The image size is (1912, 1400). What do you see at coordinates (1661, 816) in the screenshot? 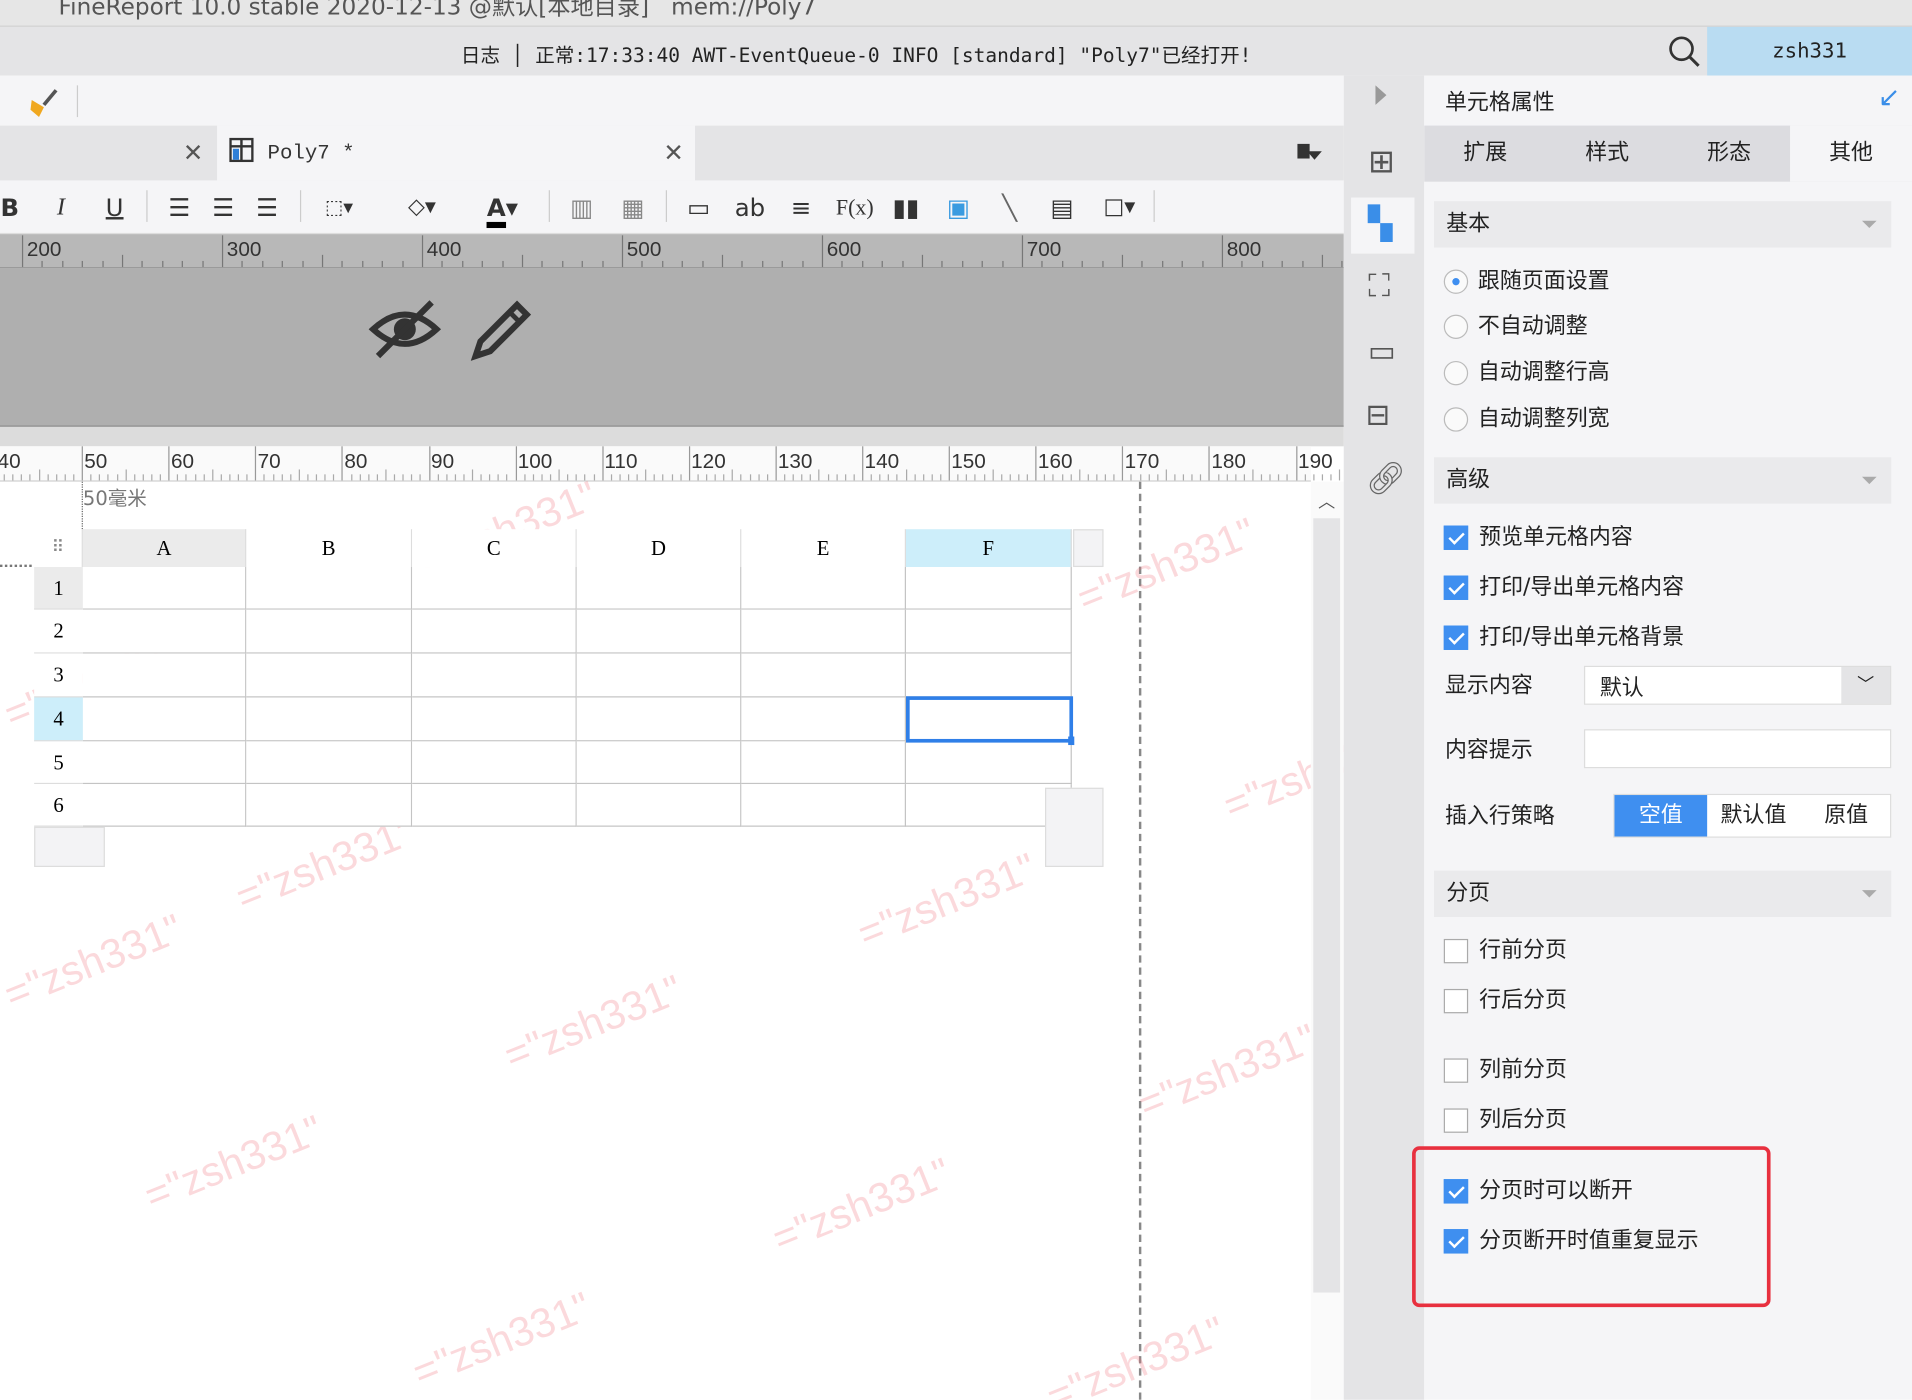
I see `insert-empty-option: 空值` at bounding box center [1661, 816].